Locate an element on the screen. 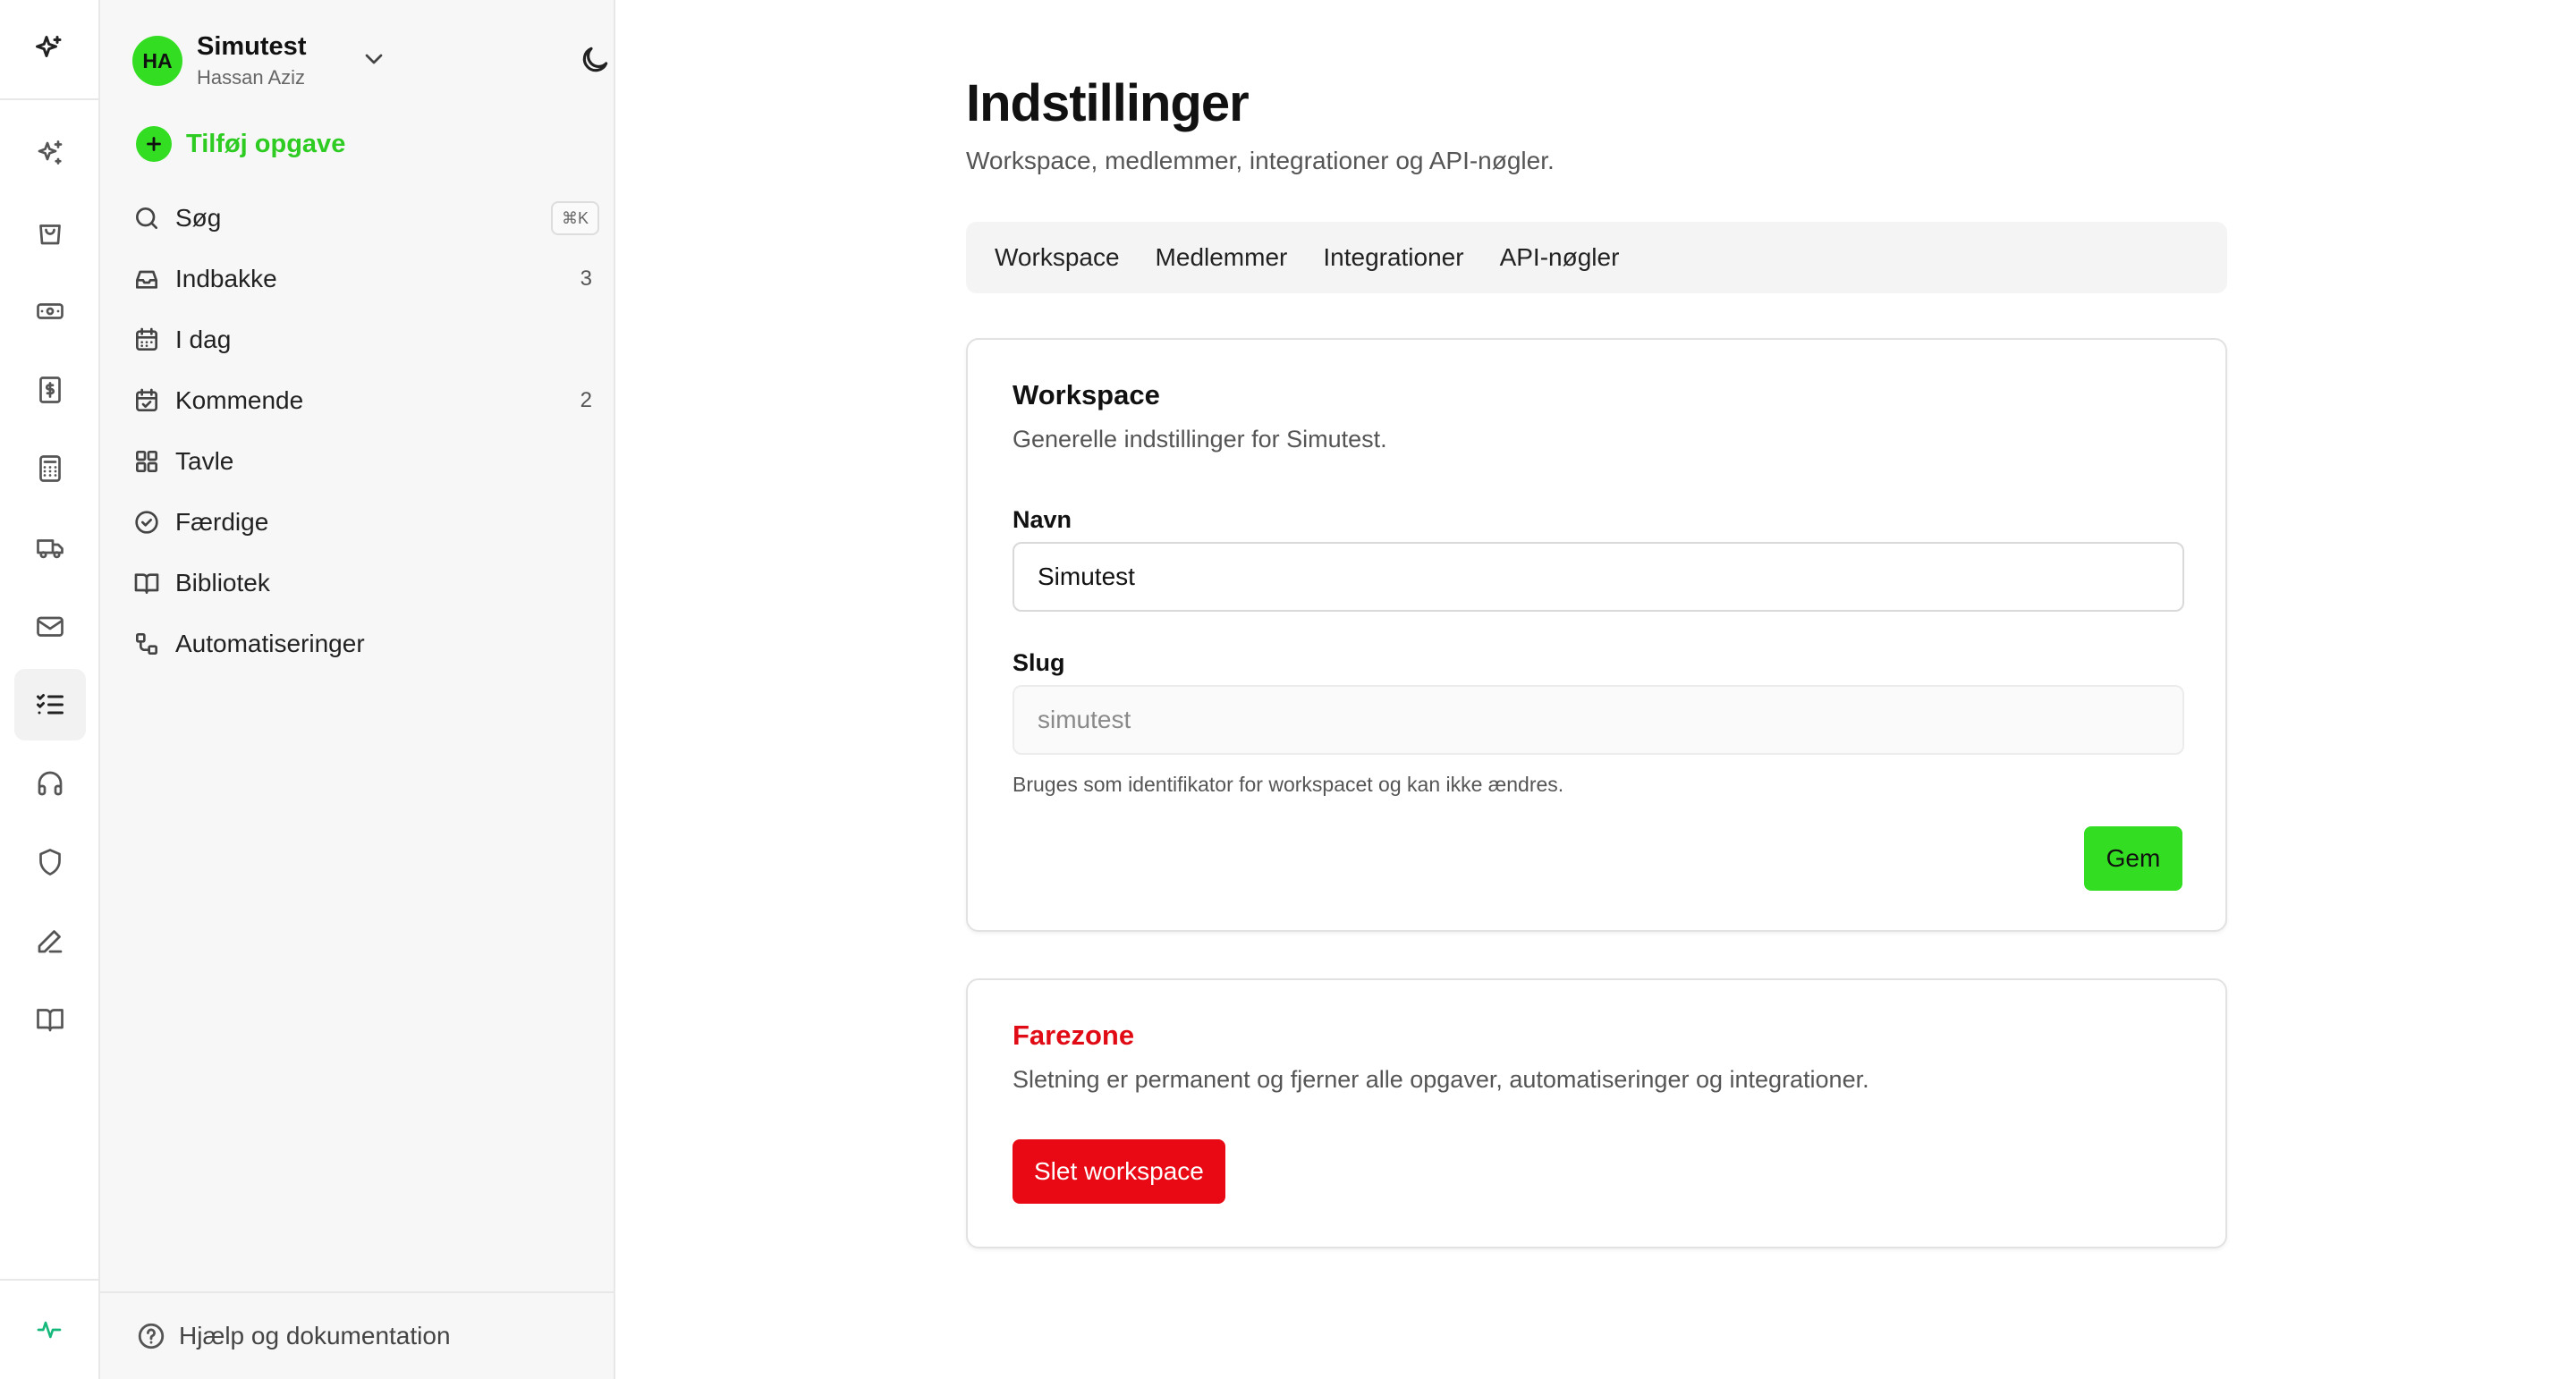 The image size is (2576, 1379). calculator-icon is located at coordinates (50, 468).